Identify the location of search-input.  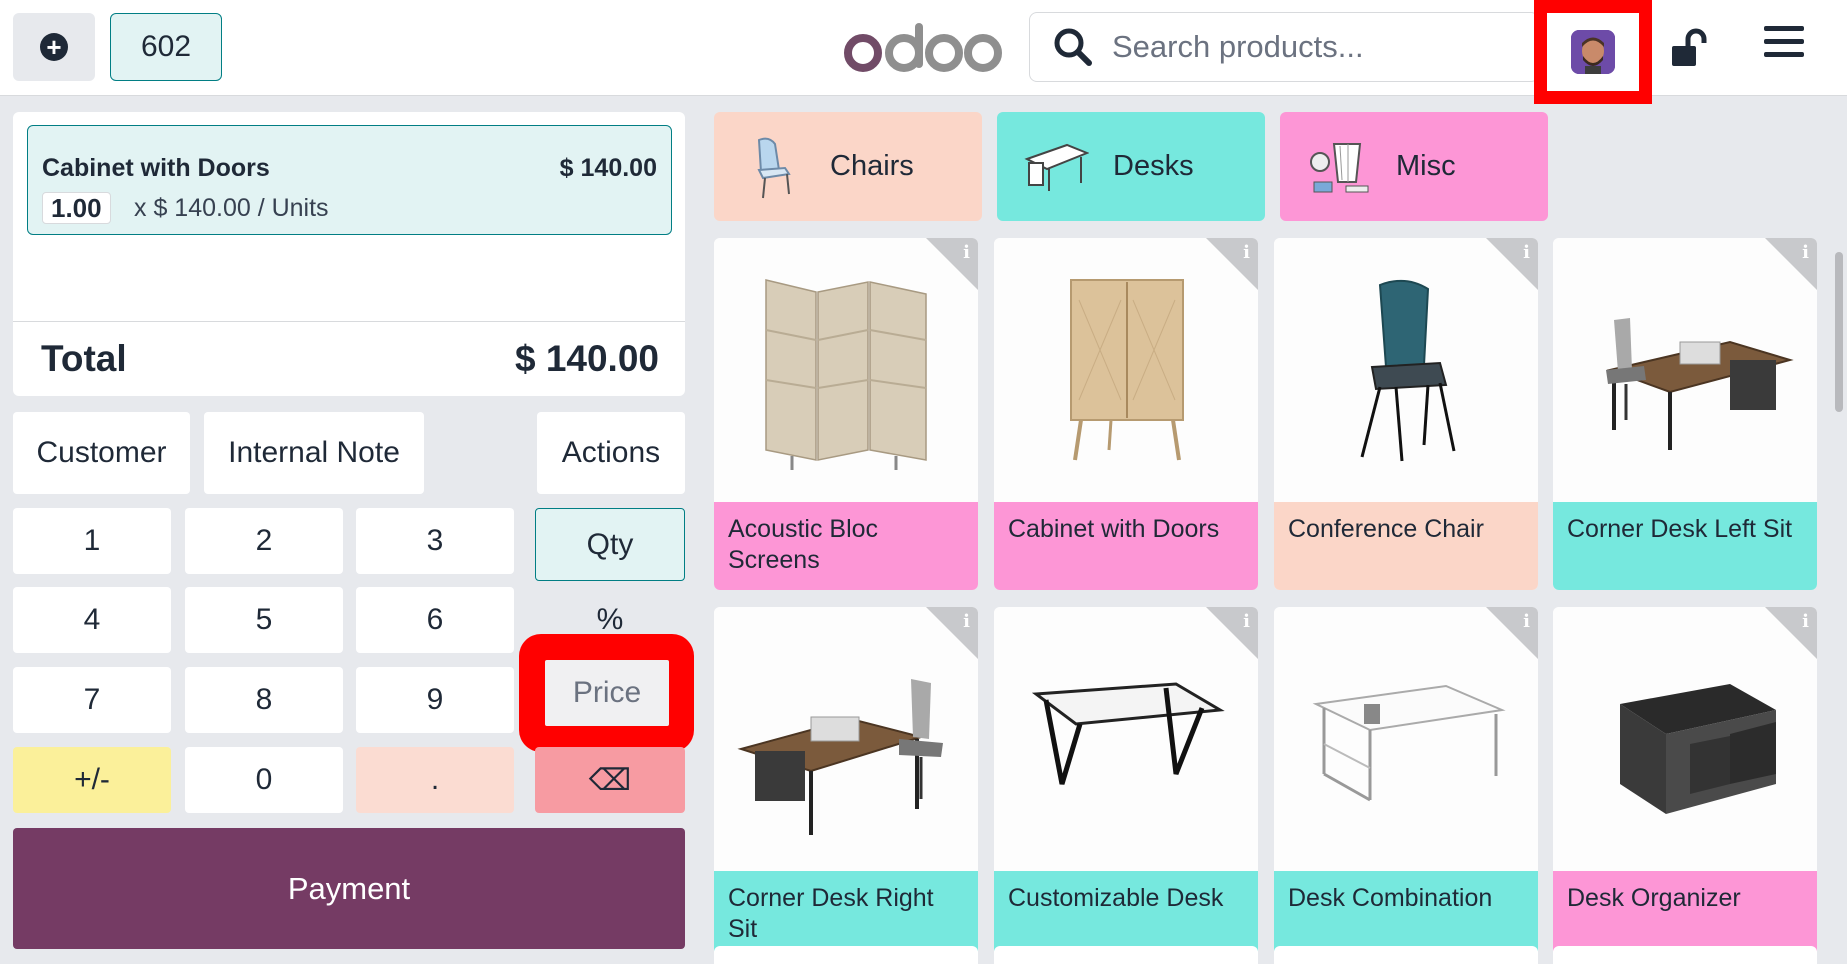
(1312, 47).